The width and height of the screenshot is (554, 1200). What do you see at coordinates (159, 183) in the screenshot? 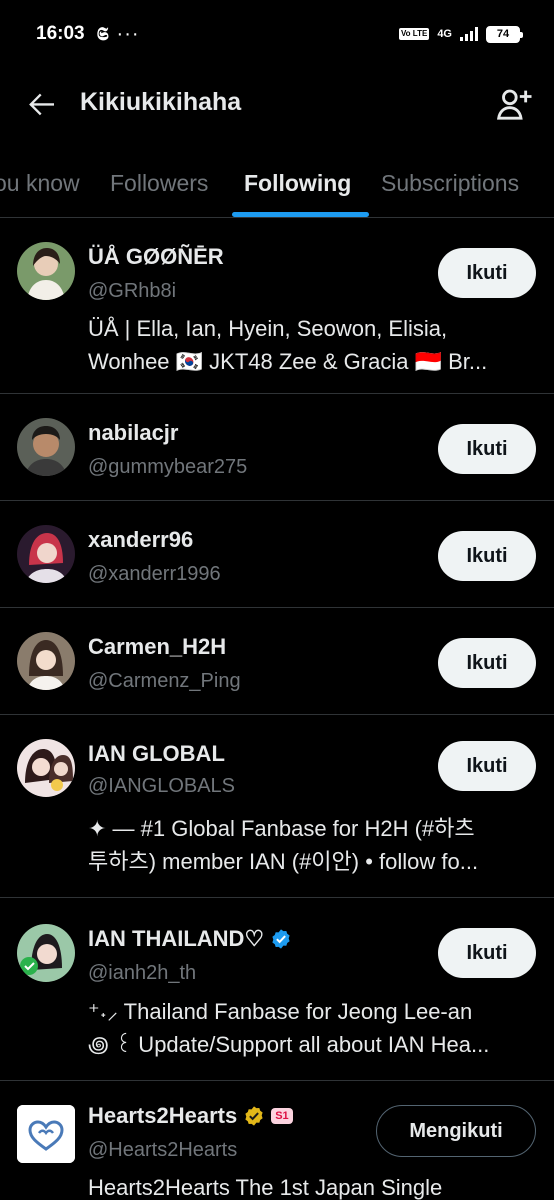
I see `tab-followers: Followers` at bounding box center [159, 183].